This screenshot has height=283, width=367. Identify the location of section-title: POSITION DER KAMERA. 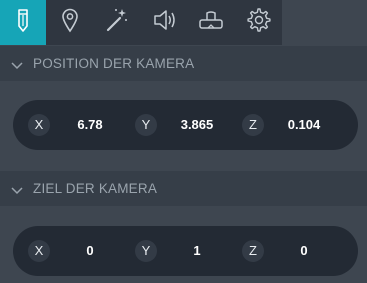
(114, 63).